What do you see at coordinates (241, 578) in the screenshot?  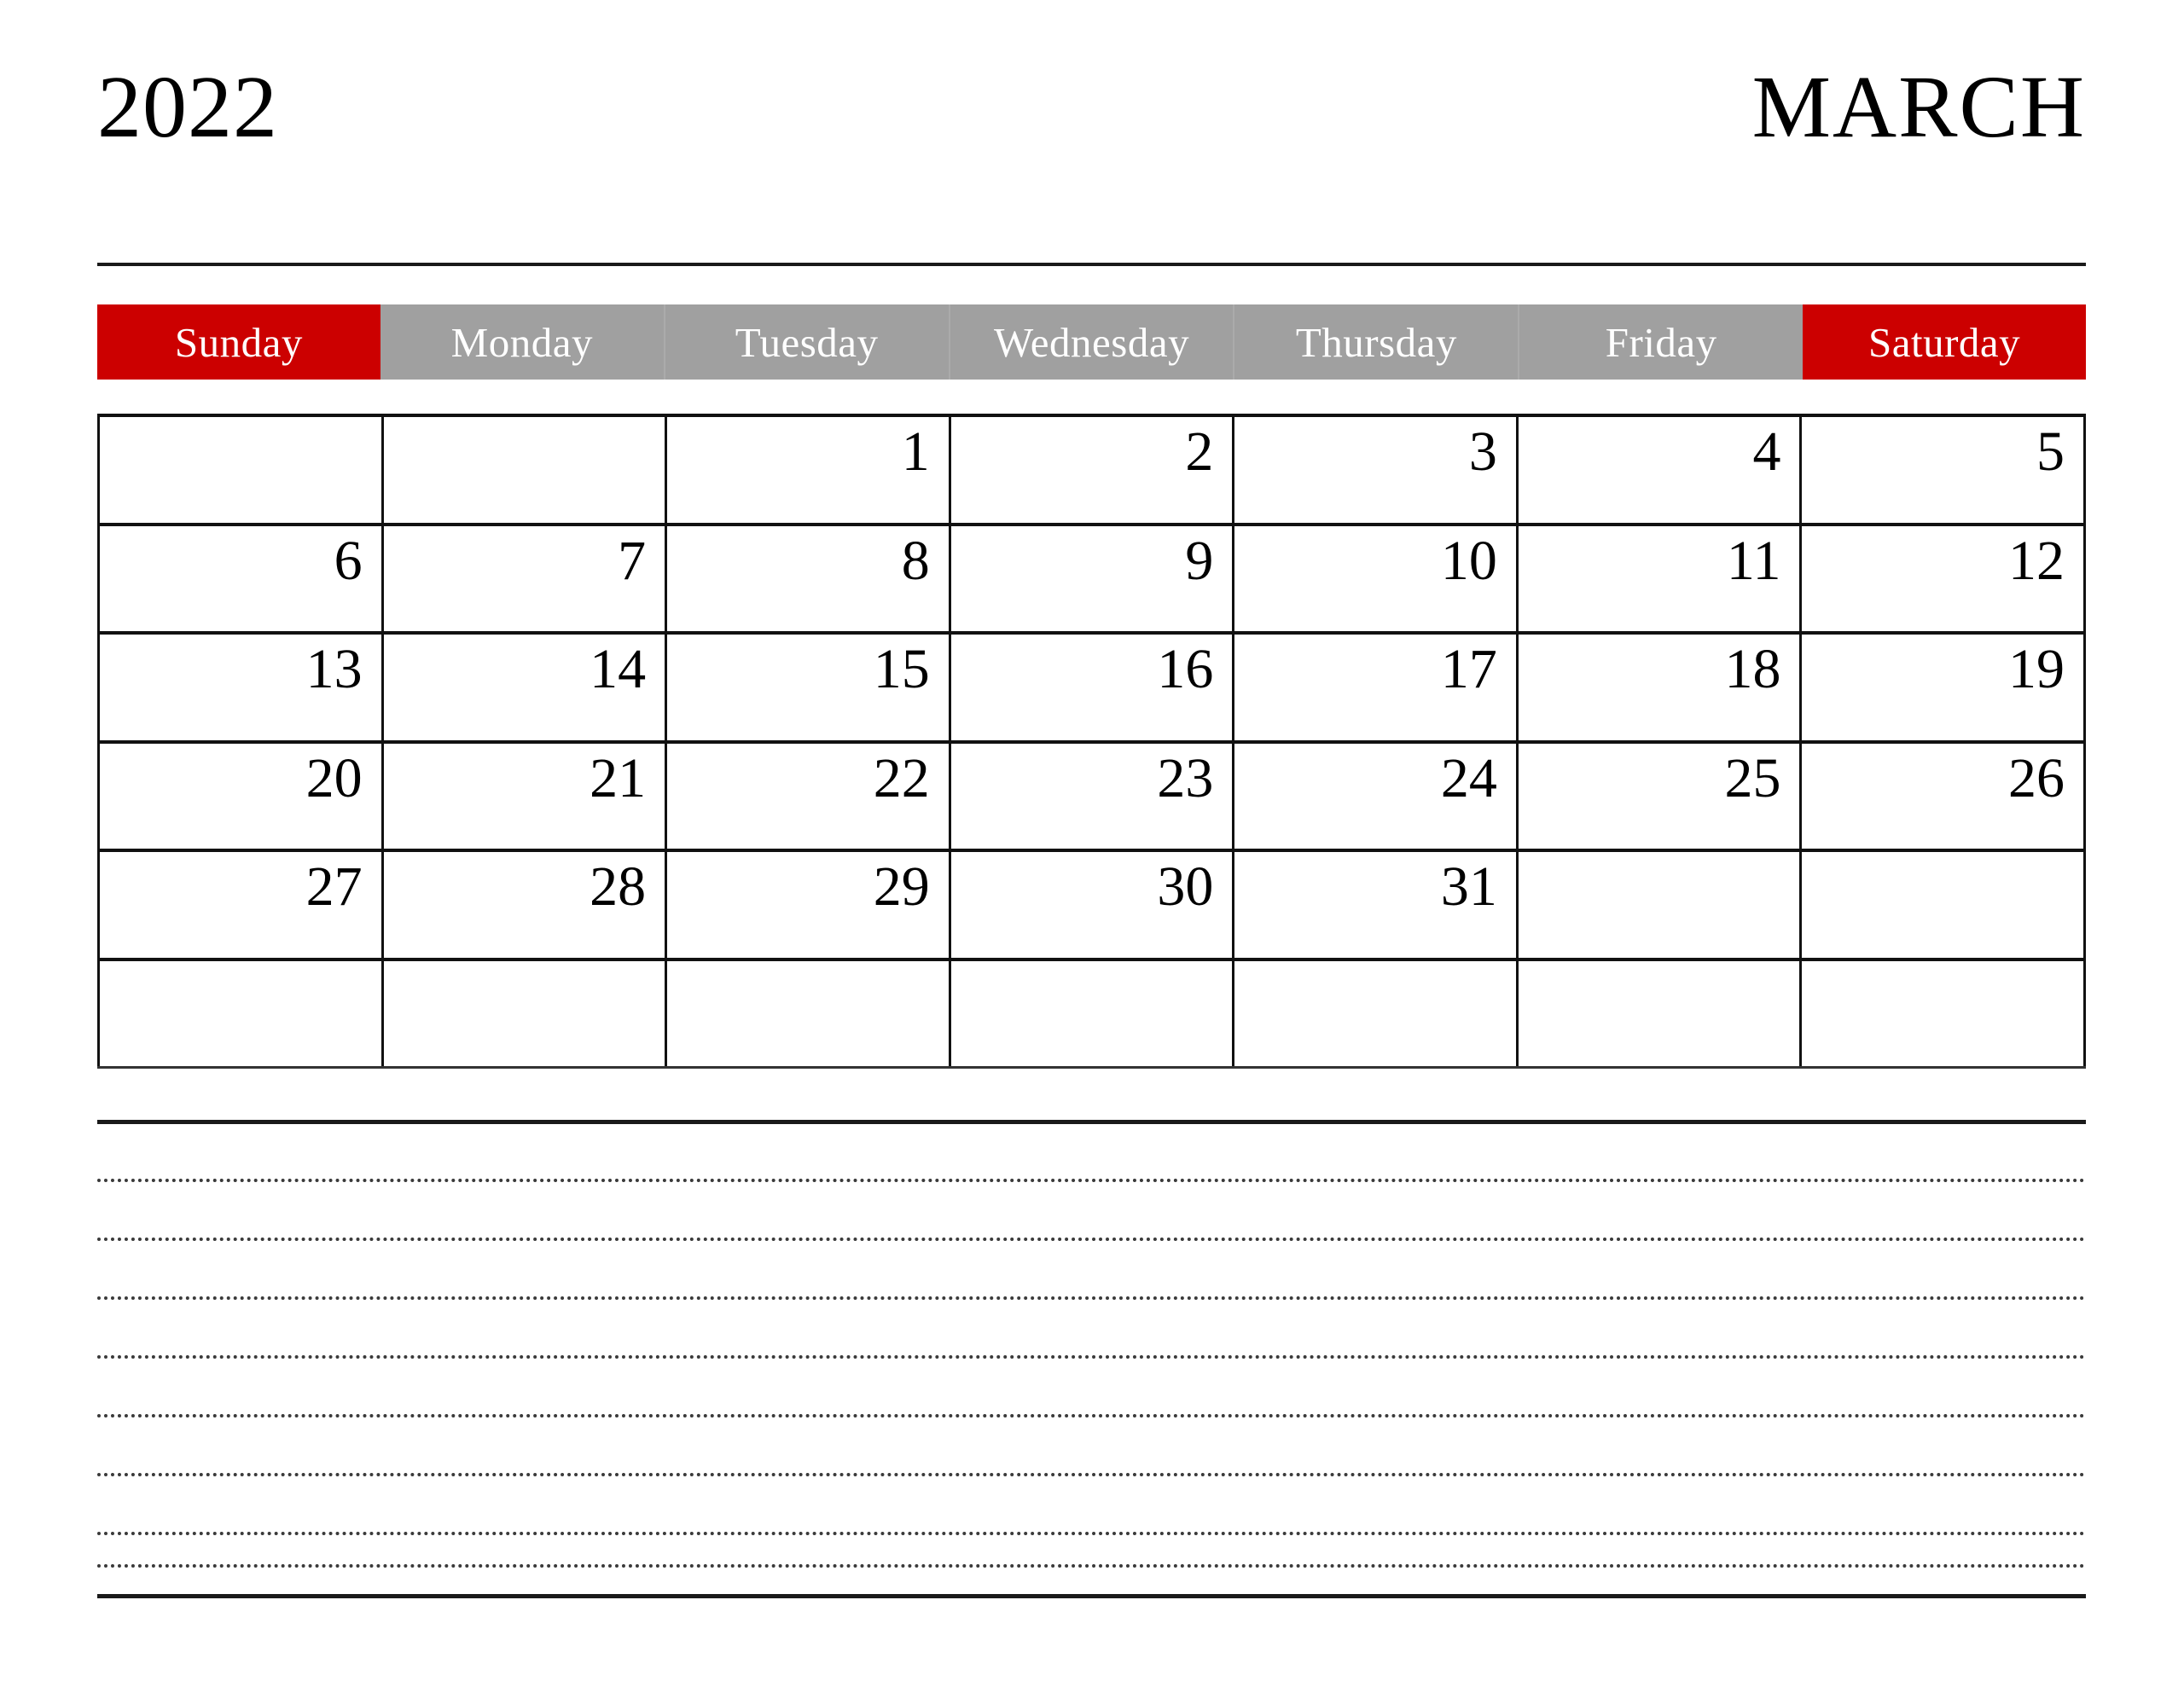 I see `day-cell-6: 6` at bounding box center [241, 578].